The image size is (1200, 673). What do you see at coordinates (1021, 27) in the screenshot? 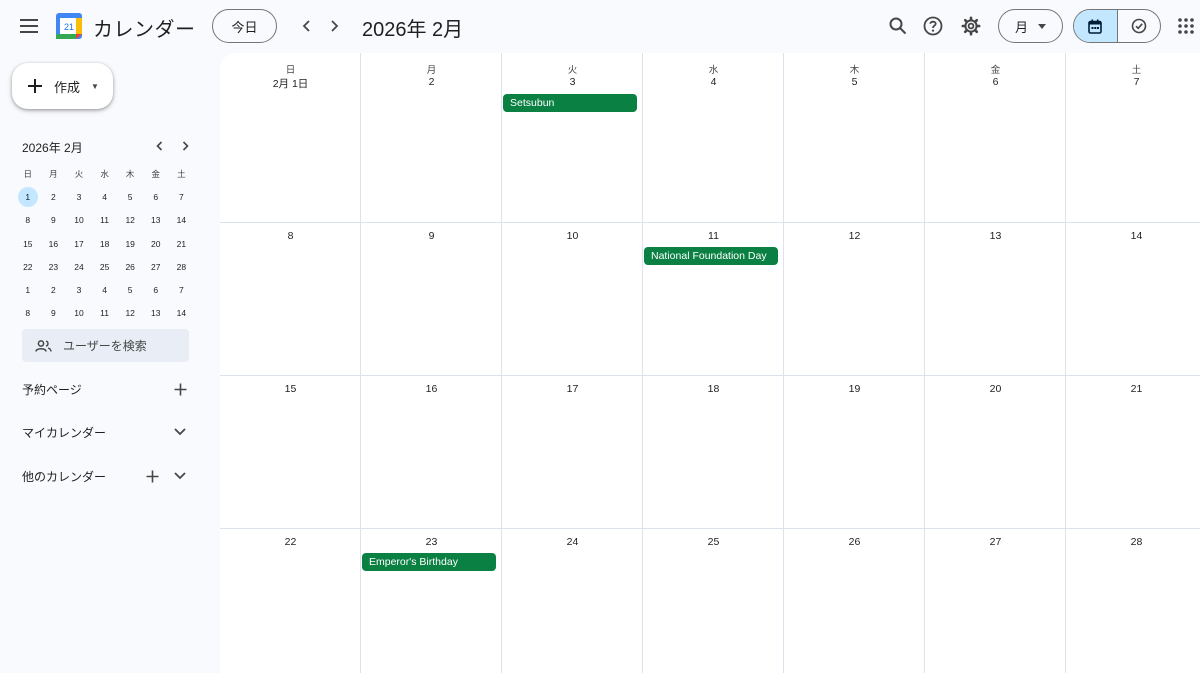
I see `view-selector-label: 月` at bounding box center [1021, 27].